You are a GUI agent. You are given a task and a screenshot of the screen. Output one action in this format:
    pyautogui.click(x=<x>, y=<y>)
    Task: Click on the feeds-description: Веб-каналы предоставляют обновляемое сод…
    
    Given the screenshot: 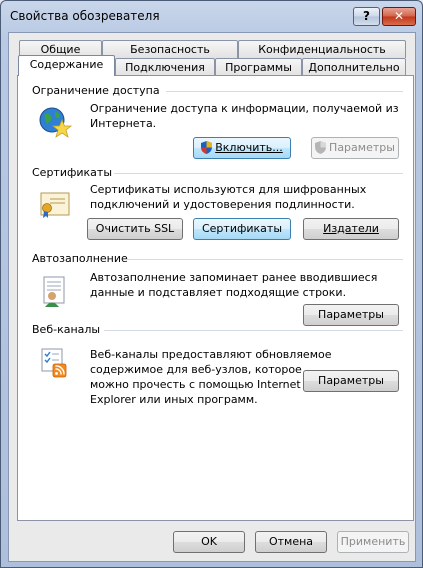 What is the action you would take?
    pyautogui.click(x=211, y=377)
    